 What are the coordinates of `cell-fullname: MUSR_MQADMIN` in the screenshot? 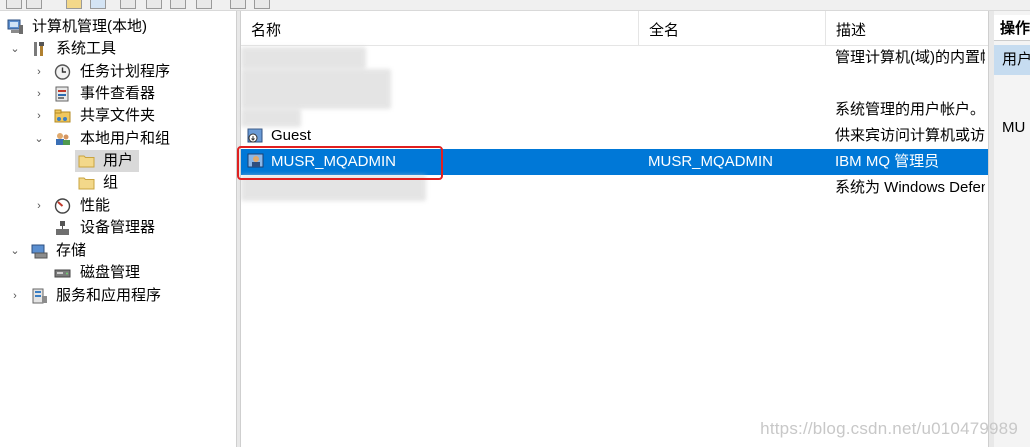 It's located at (711, 161).